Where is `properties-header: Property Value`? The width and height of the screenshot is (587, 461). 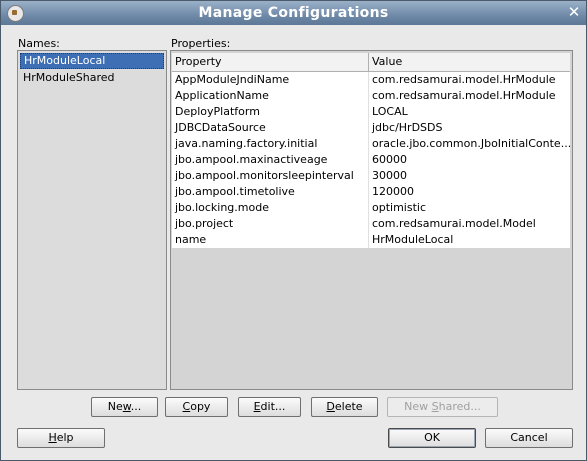 properties-header: Property Value is located at coordinates (371, 62).